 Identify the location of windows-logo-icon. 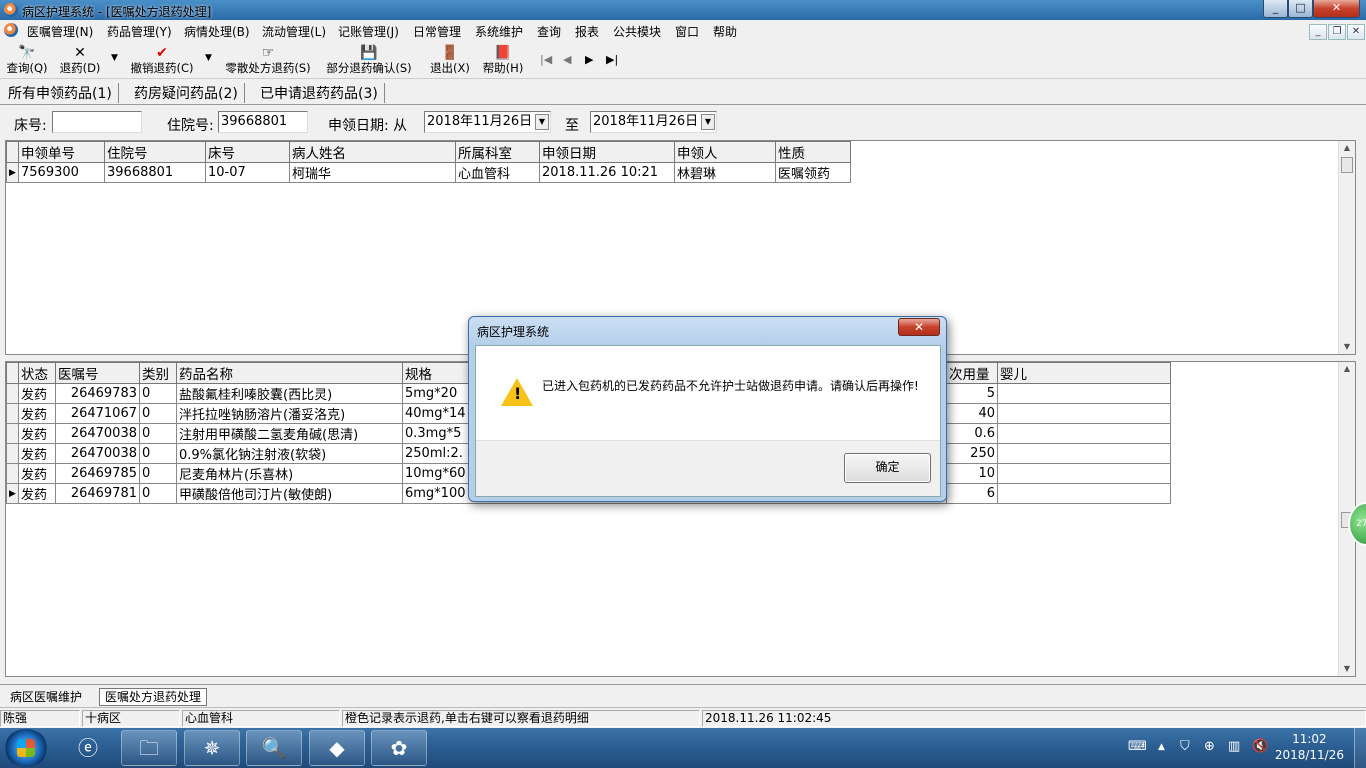
(26, 748).